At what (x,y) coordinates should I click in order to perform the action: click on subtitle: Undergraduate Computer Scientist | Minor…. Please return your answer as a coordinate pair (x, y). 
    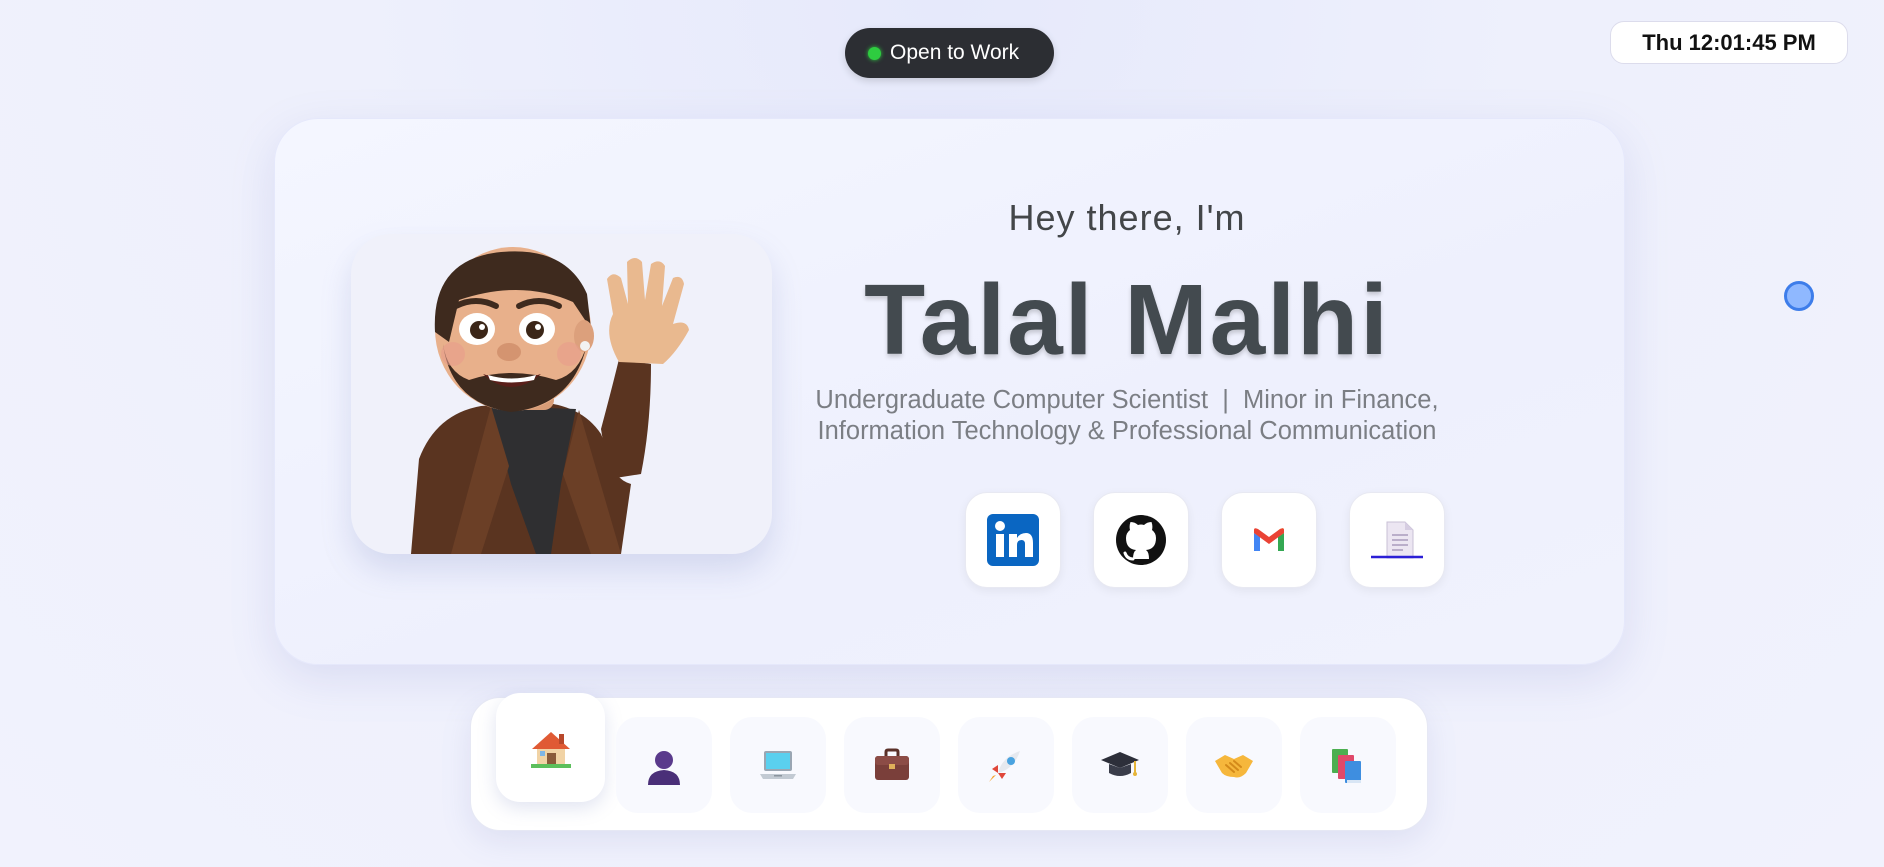
    Looking at the image, I should click on (1127, 416).